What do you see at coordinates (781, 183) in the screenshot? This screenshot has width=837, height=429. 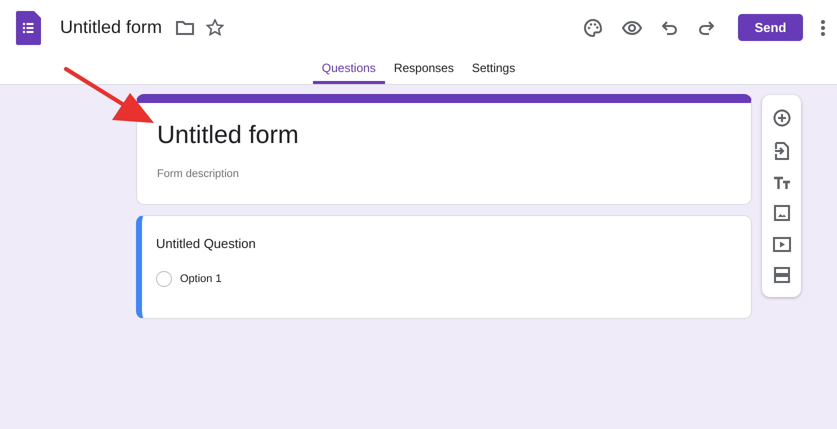 I see `text-icon` at bounding box center [781, 183].